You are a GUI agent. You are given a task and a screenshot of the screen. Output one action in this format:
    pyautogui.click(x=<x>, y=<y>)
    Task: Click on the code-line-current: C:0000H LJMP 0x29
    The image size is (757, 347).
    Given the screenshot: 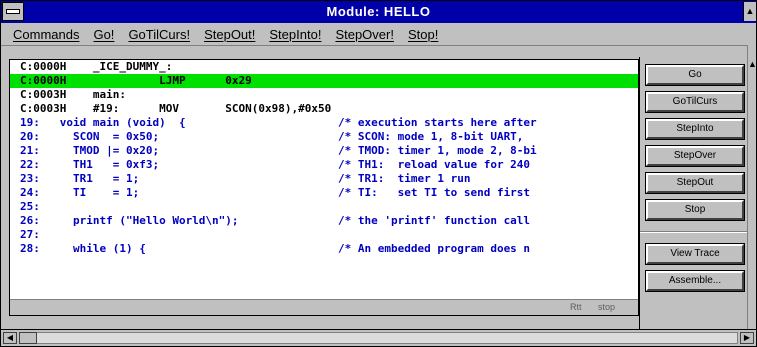 What is the action you would take?
    pyautogui.click(x=324, y=81)
    